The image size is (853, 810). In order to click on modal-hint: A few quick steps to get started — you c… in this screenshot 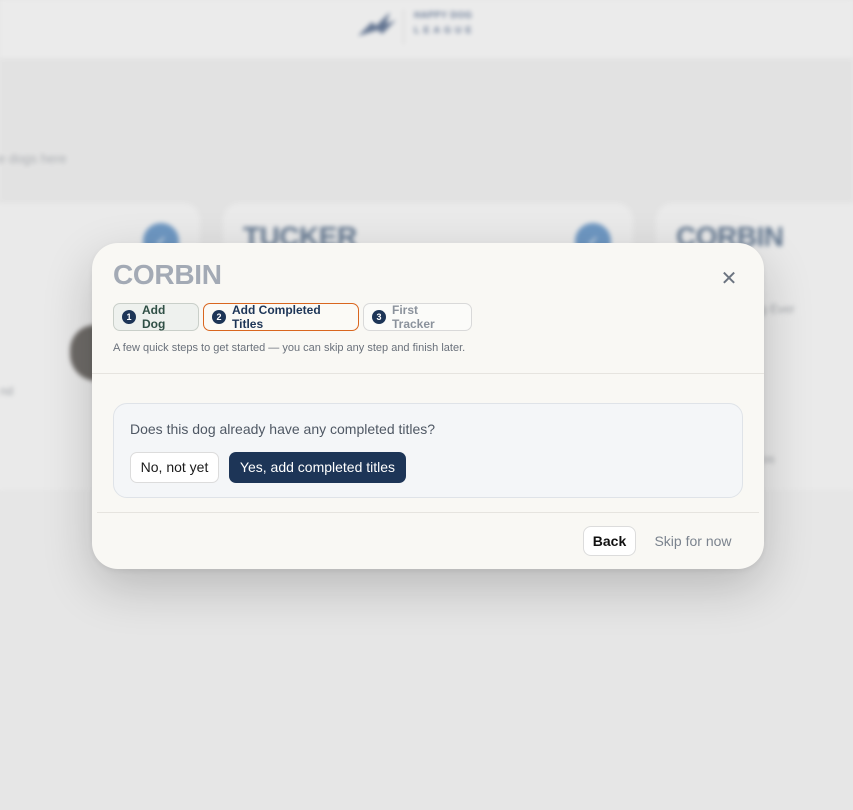, I will do `click(289, 348)`.